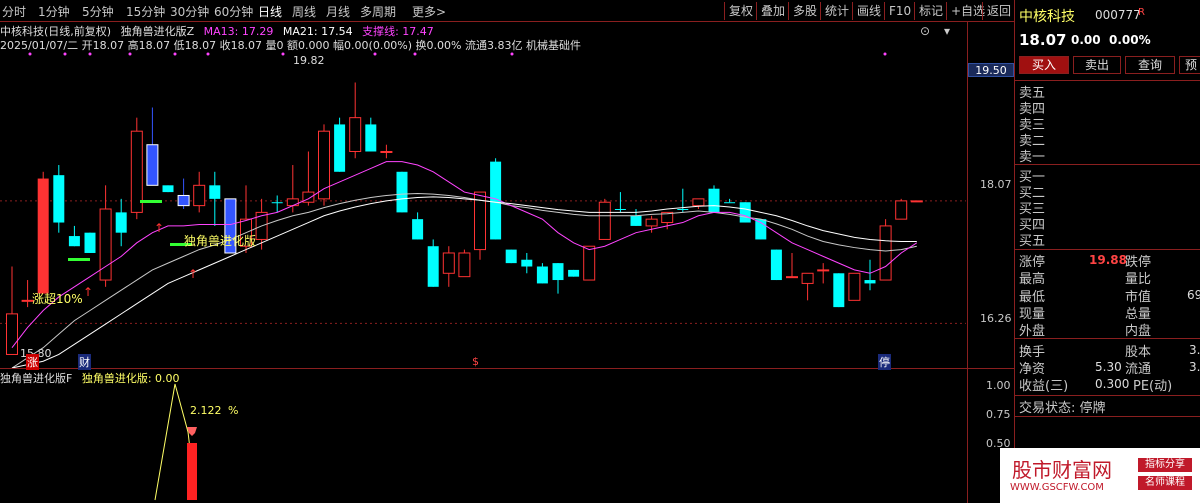  What do you see at coordinates (32, 362) in the screenshot?
I see `limit-up-marker: 涨` at bounding box center [32, 362].